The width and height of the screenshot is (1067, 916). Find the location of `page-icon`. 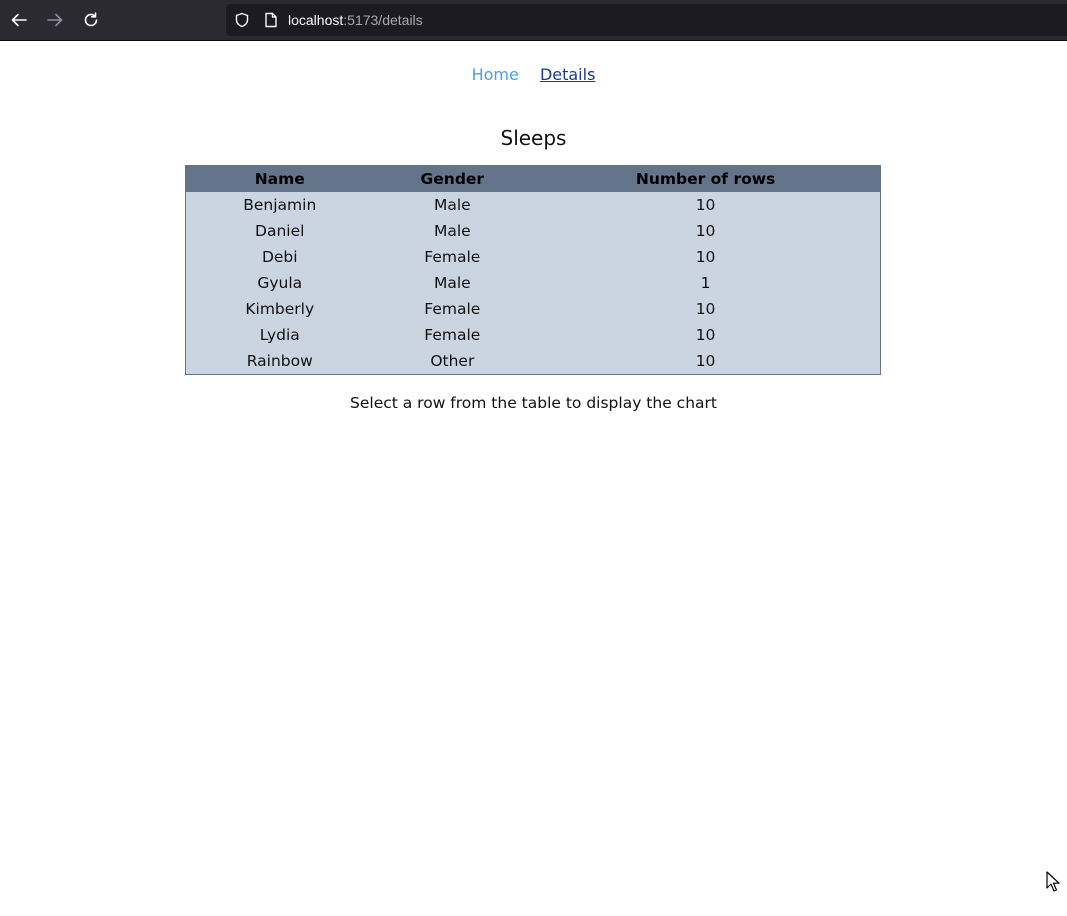

page-icon is located at coordinates (271, 20).